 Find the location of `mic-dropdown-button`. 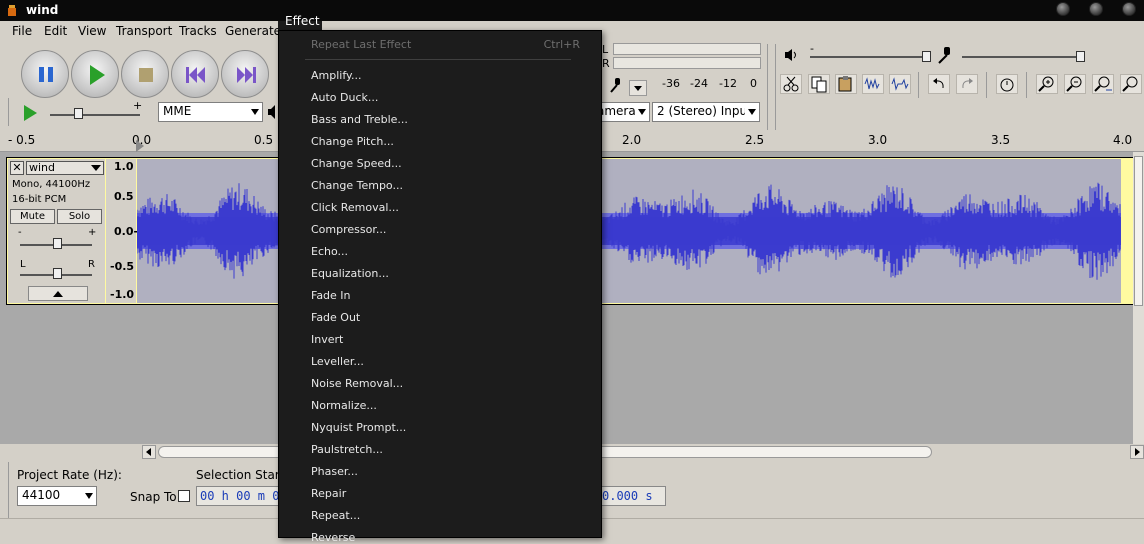

mic-dropdown-button is located at coordinates (638, 88).